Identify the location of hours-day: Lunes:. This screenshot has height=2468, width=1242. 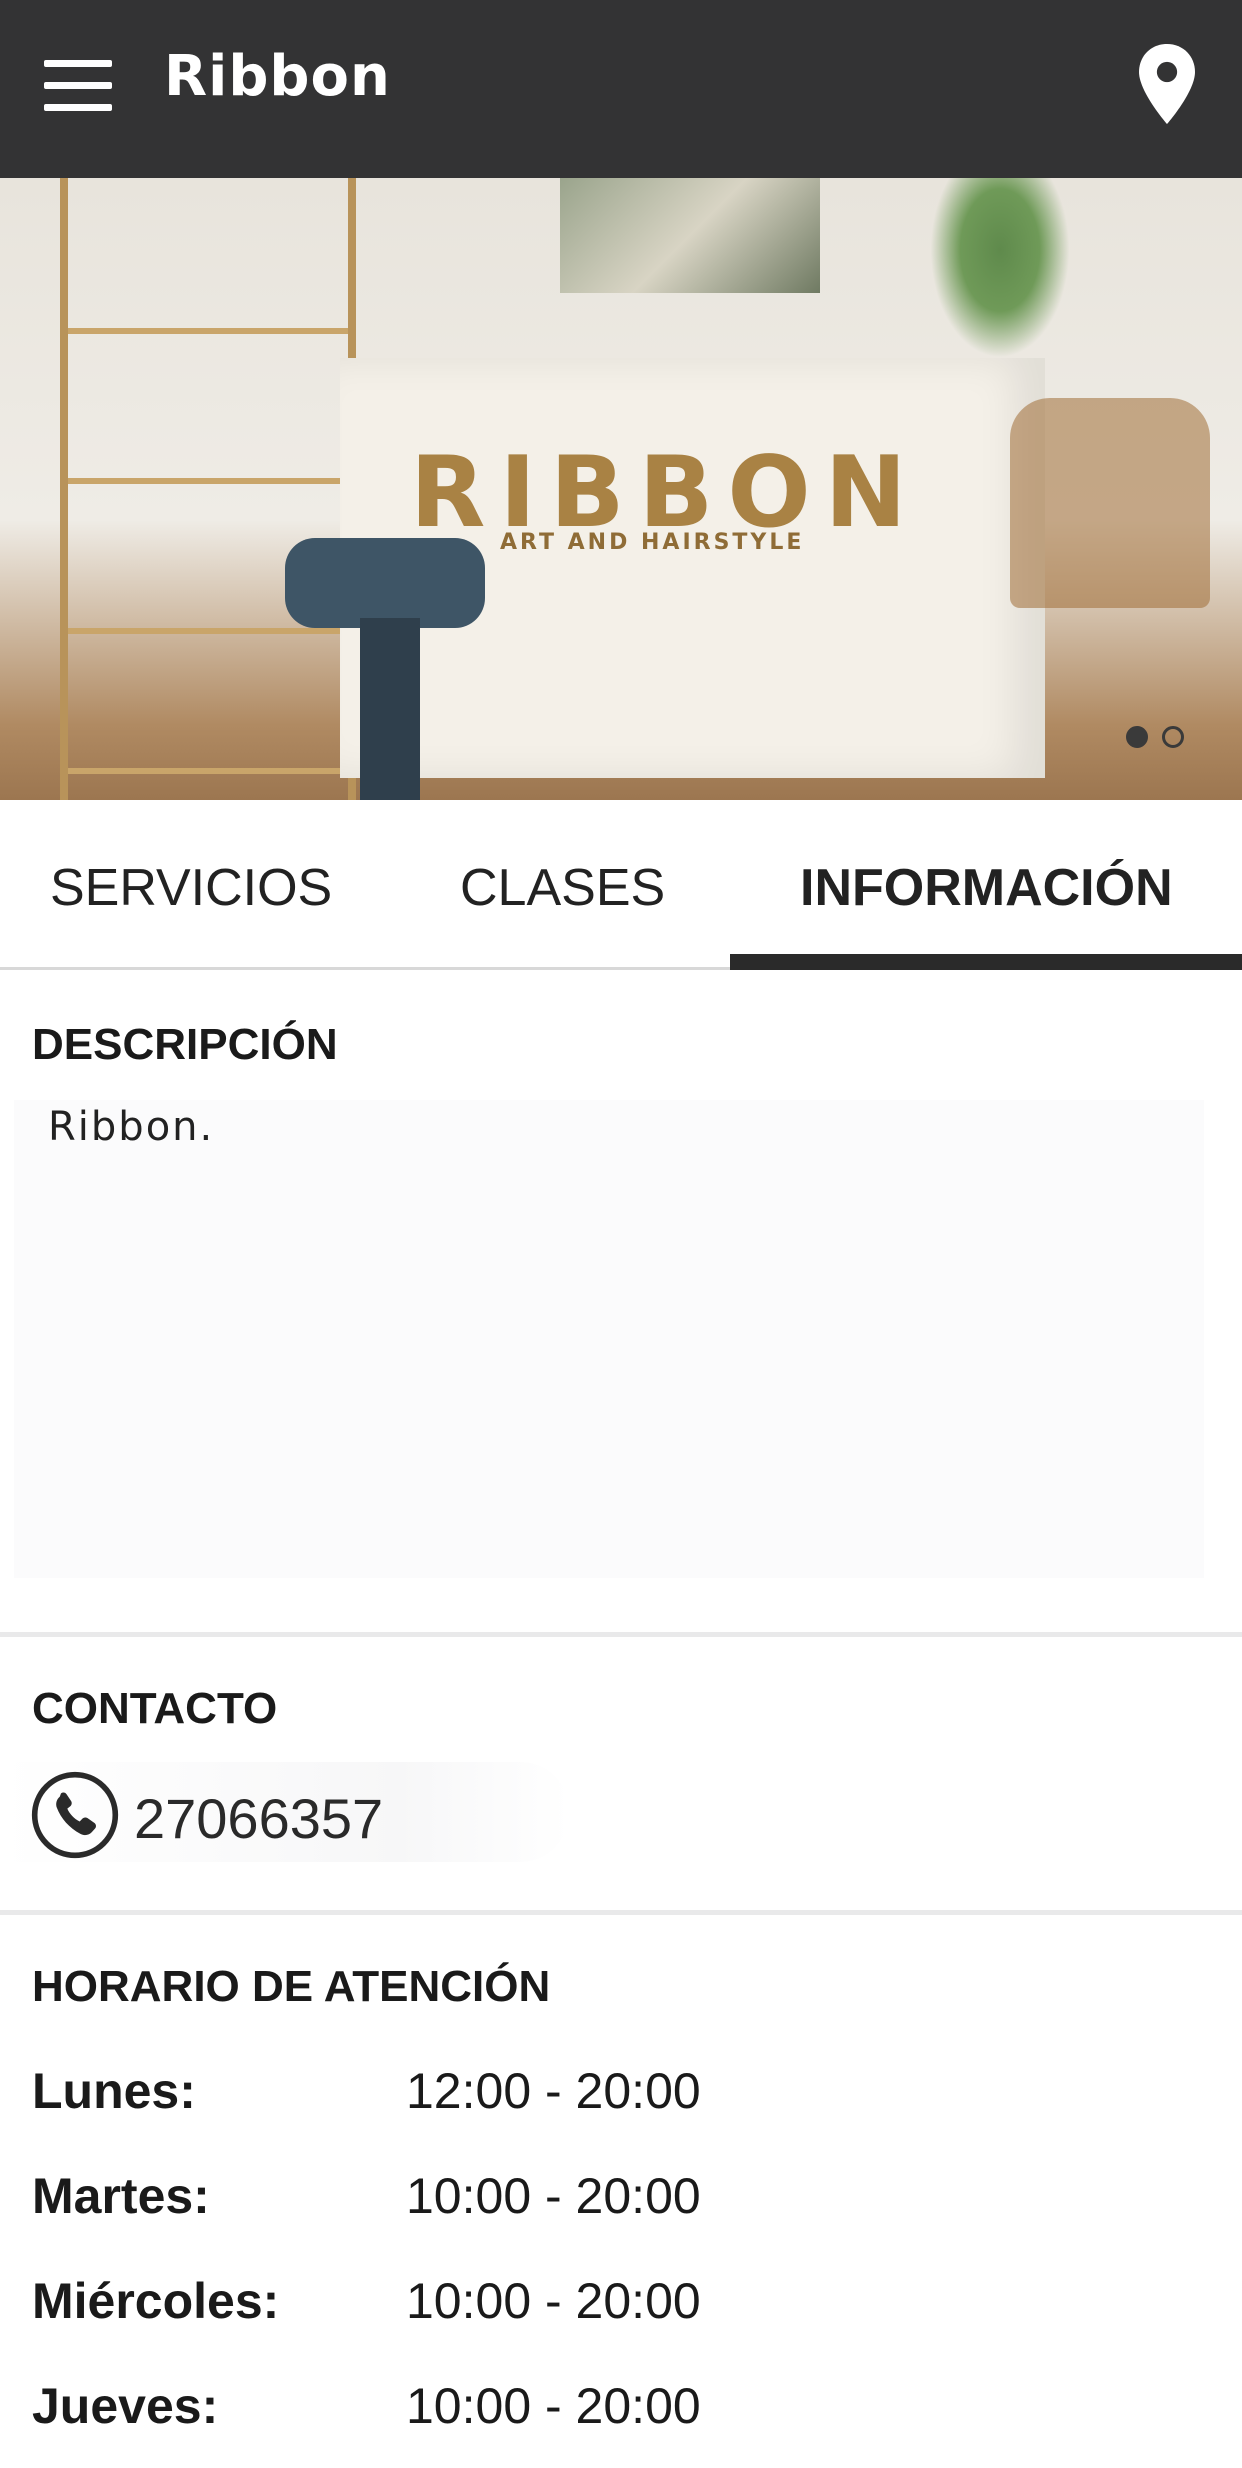
(114, 2091).